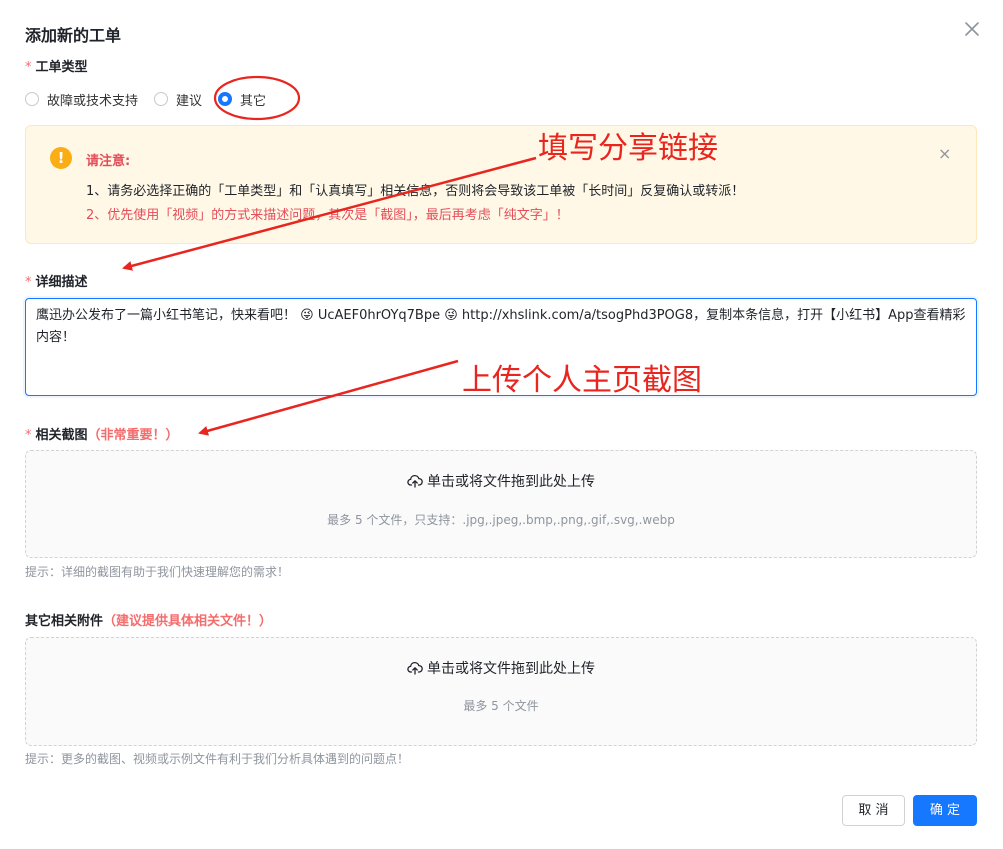 This screenshot has width=1003, height=849. Describe the element at coordinates (188, 621) in the screenshot. I see `attachments-label-note: （建议提供具体相关文件！）` at that location.